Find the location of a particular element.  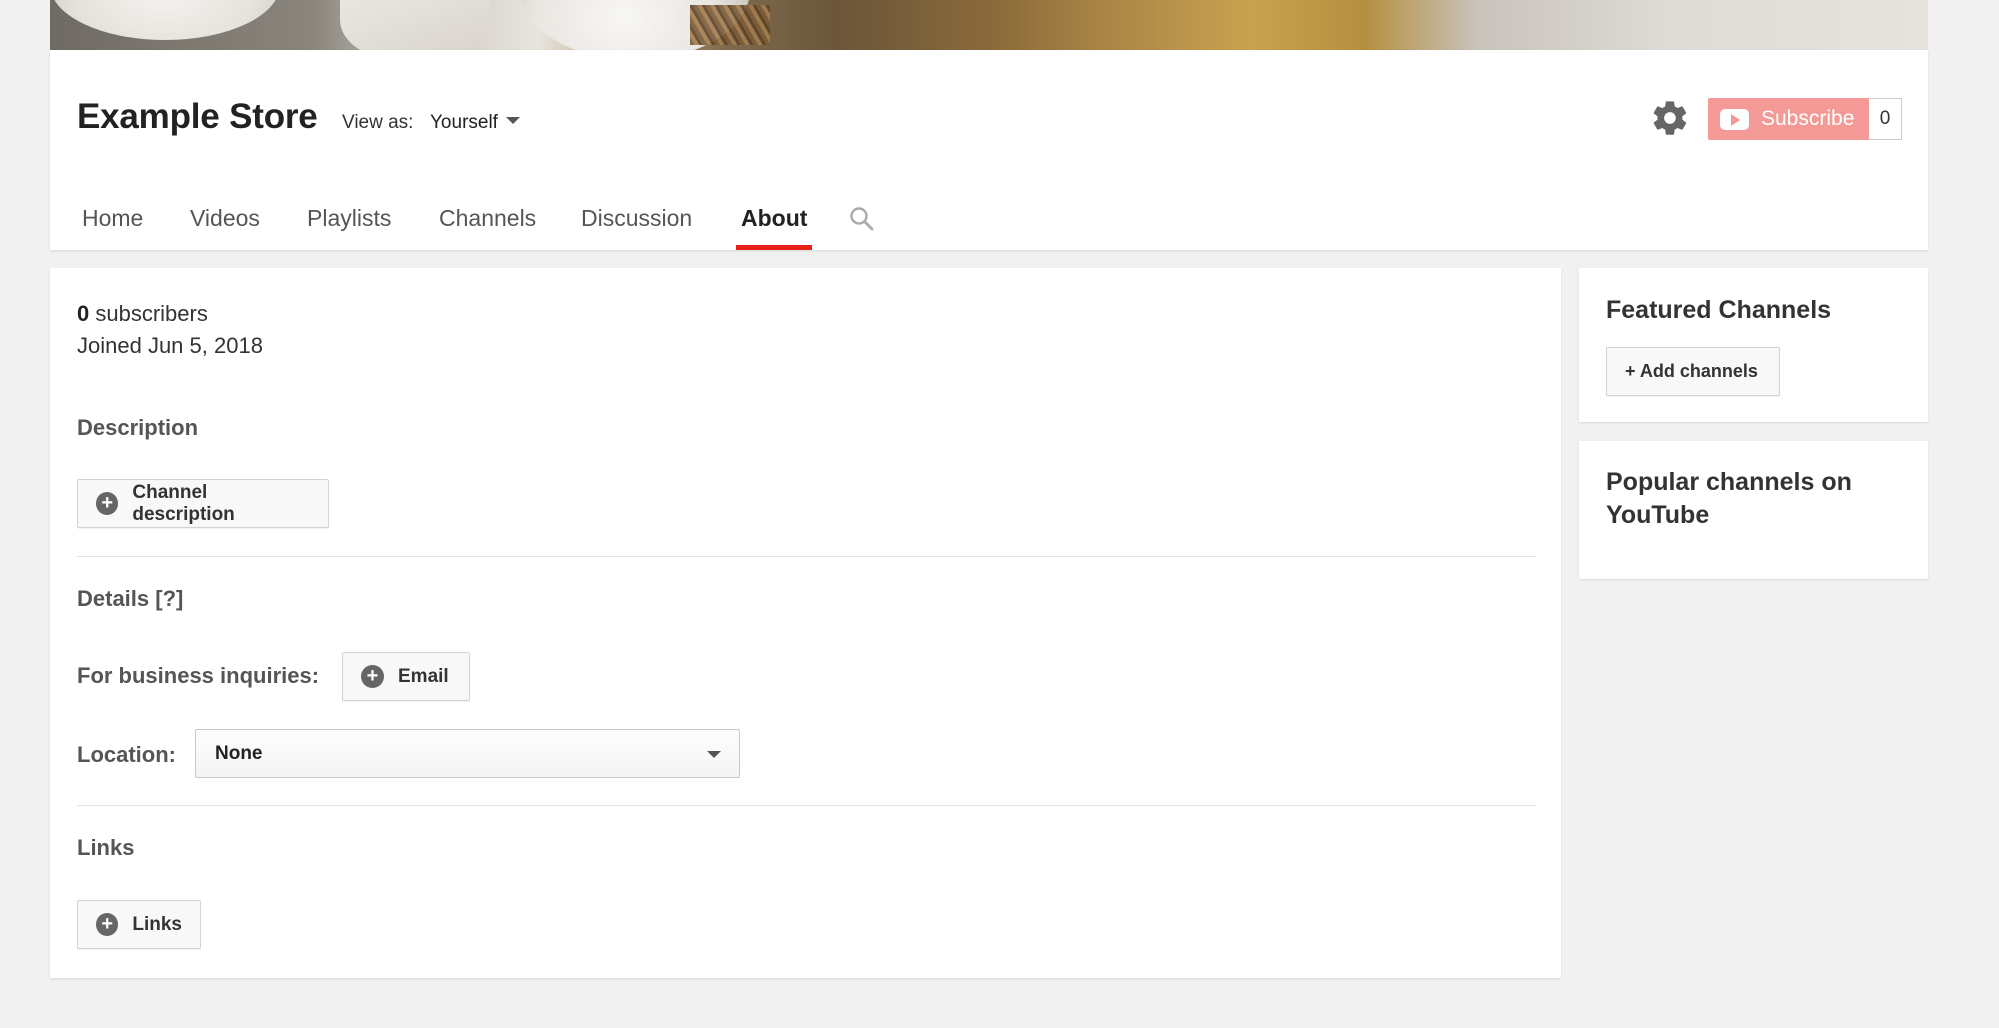

channel-banner is located at coordinates (989, 25).